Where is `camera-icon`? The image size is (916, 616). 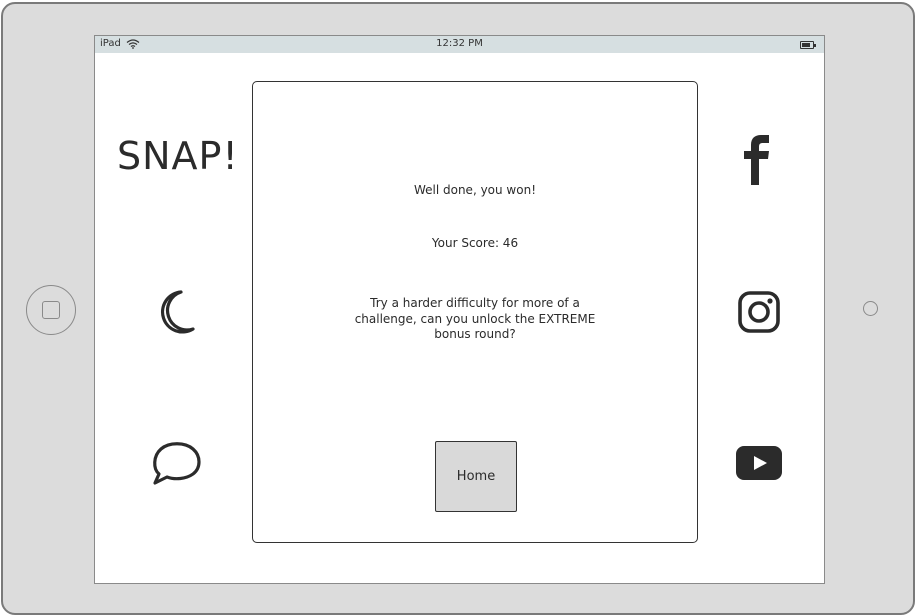
camera-icon is located at coordinates (870, 308).